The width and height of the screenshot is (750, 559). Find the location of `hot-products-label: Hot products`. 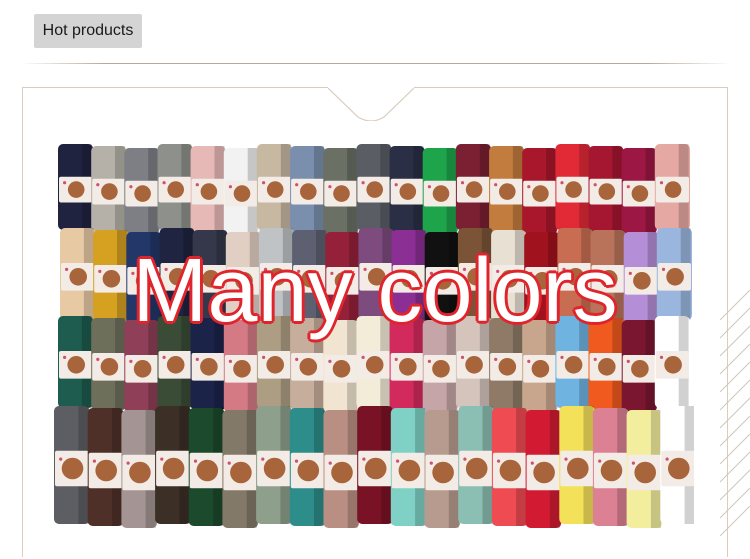

hot-products-label: Hot products is located at coordinates (88, 30).